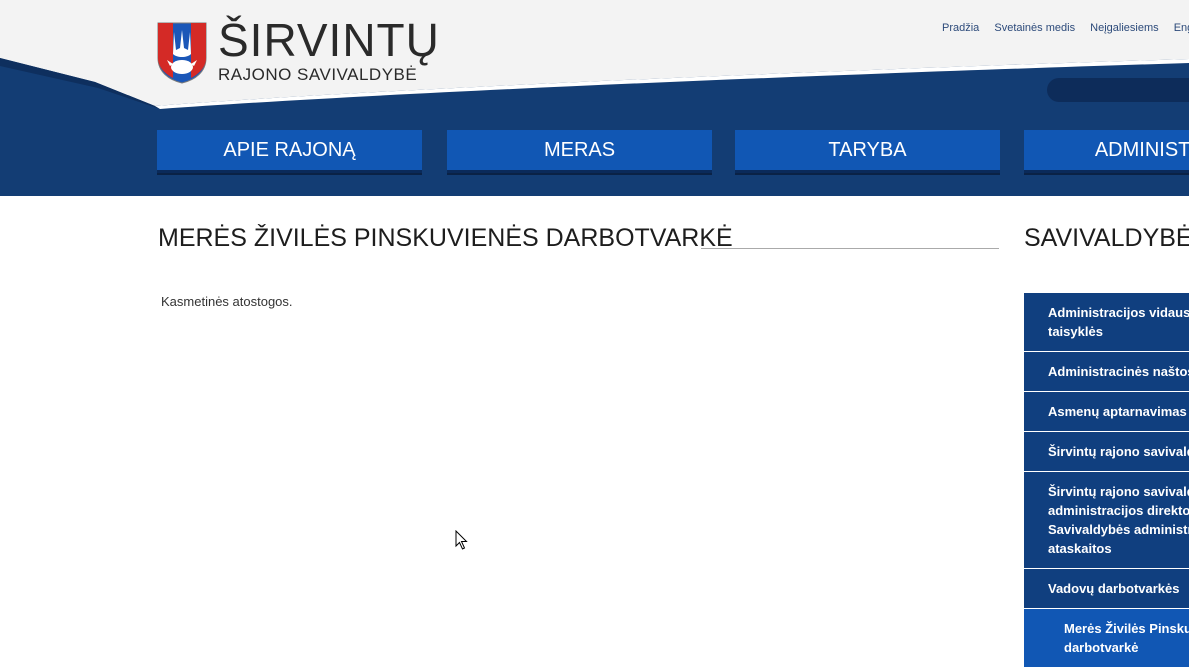  What do you see at coordinates (867, 151) in the screenshot?
I see `nav-item-council: TARYBA` at bounding box center [867, 151].